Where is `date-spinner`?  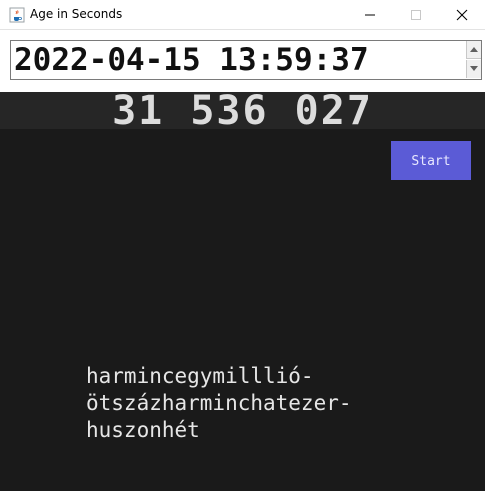 date-spinner is located at coordinates (246, 60).